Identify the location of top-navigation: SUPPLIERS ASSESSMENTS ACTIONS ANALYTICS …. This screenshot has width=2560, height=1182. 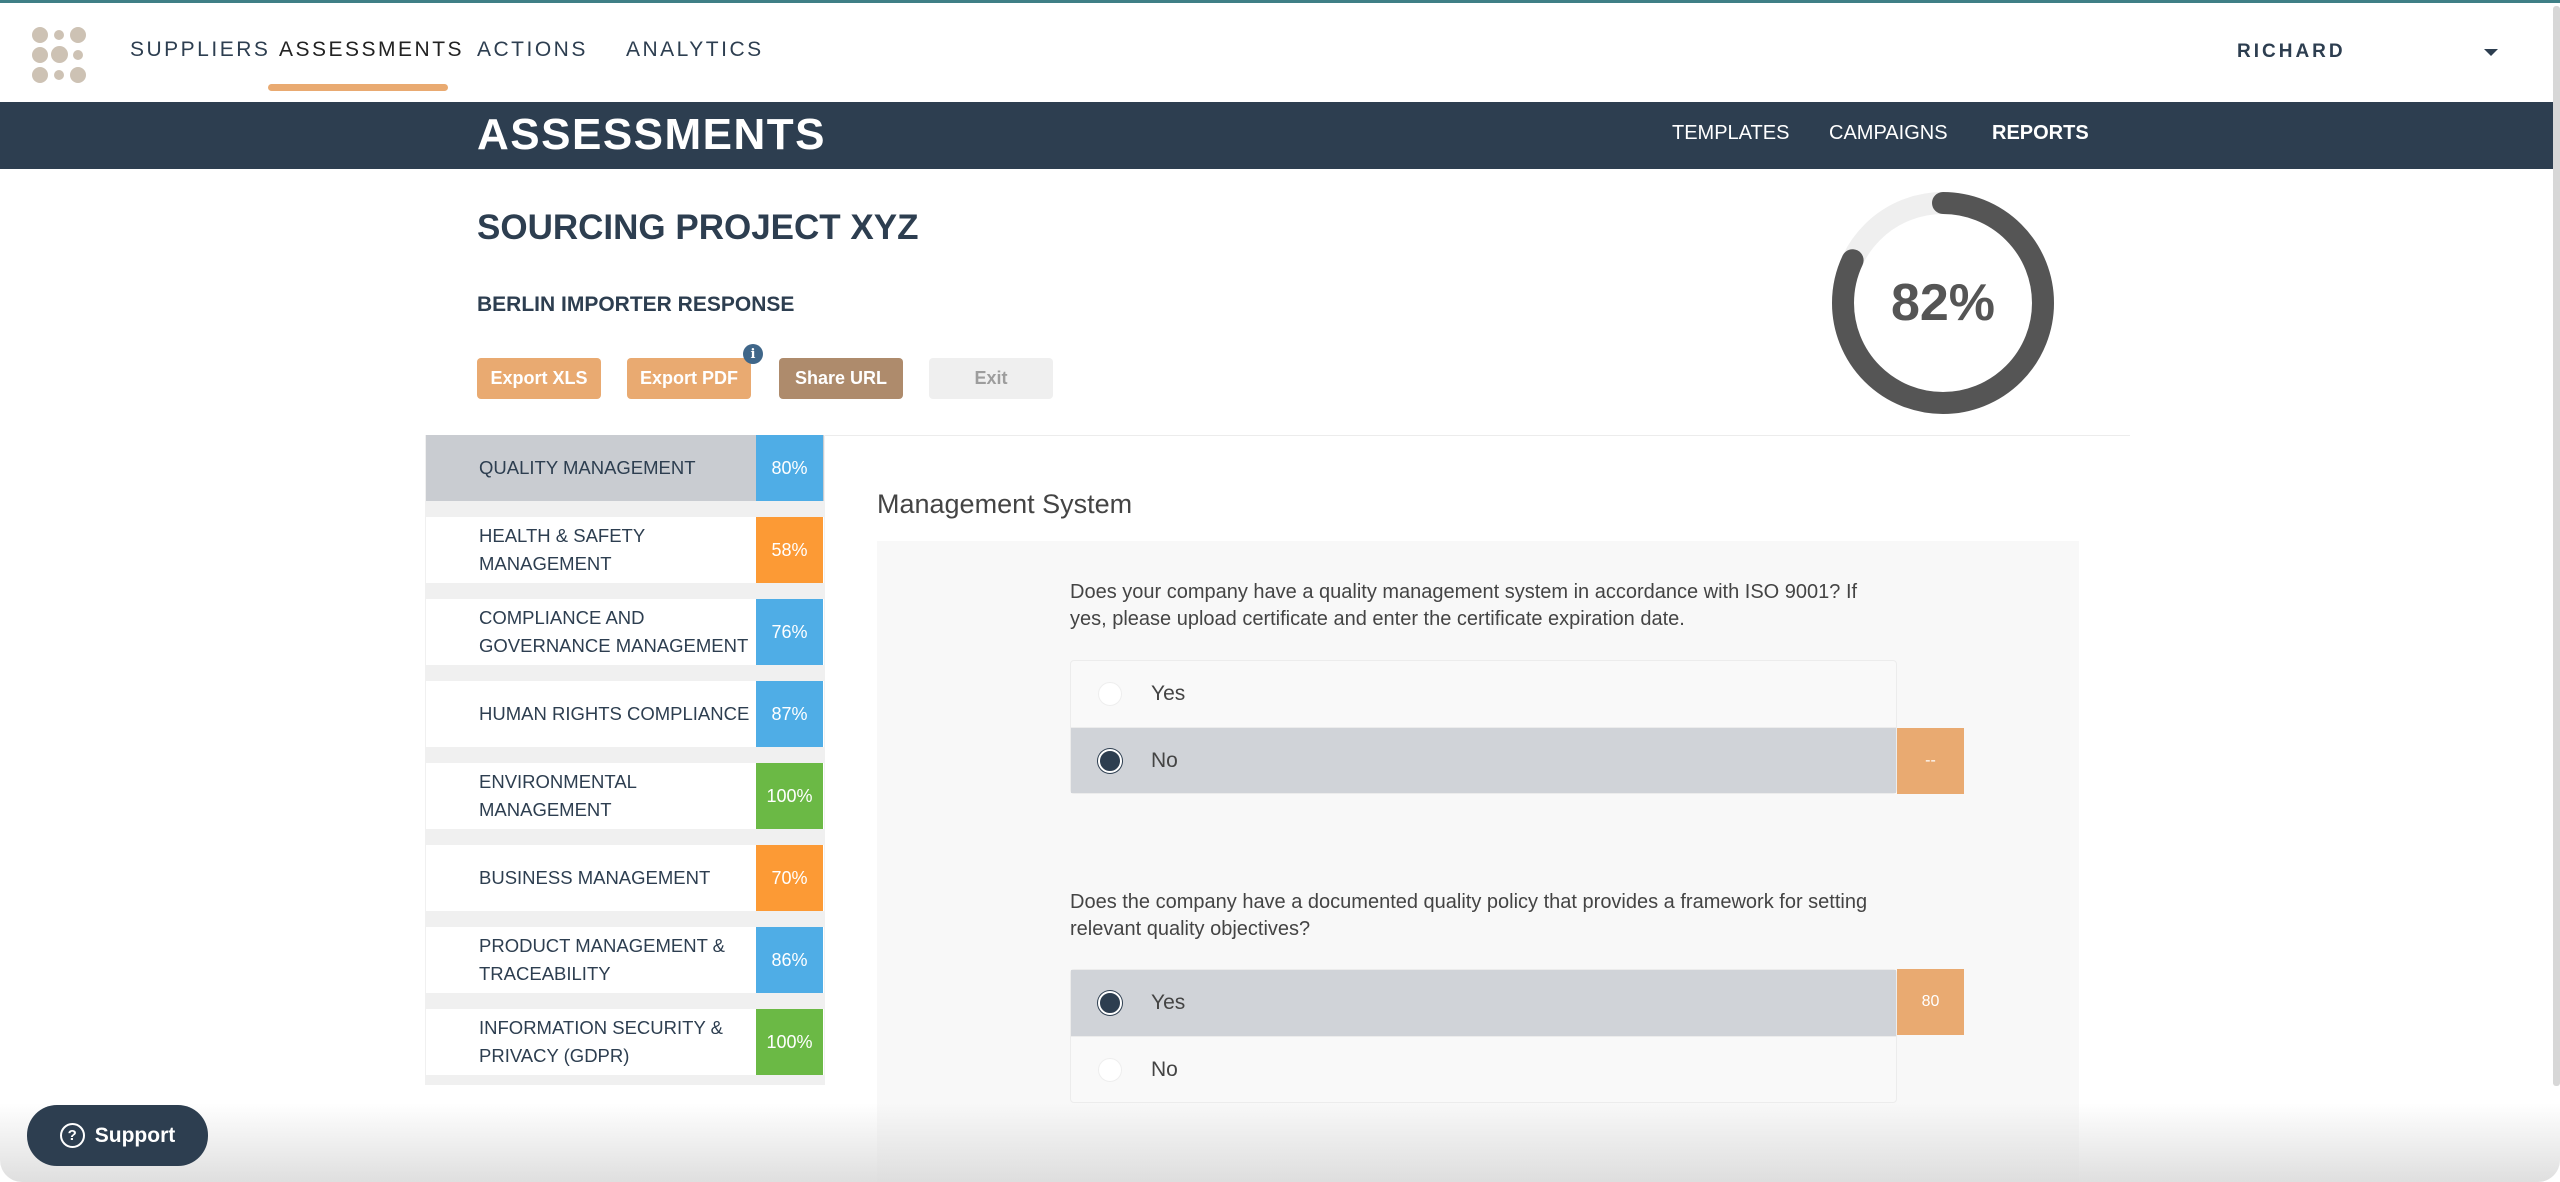
(1276, 54).